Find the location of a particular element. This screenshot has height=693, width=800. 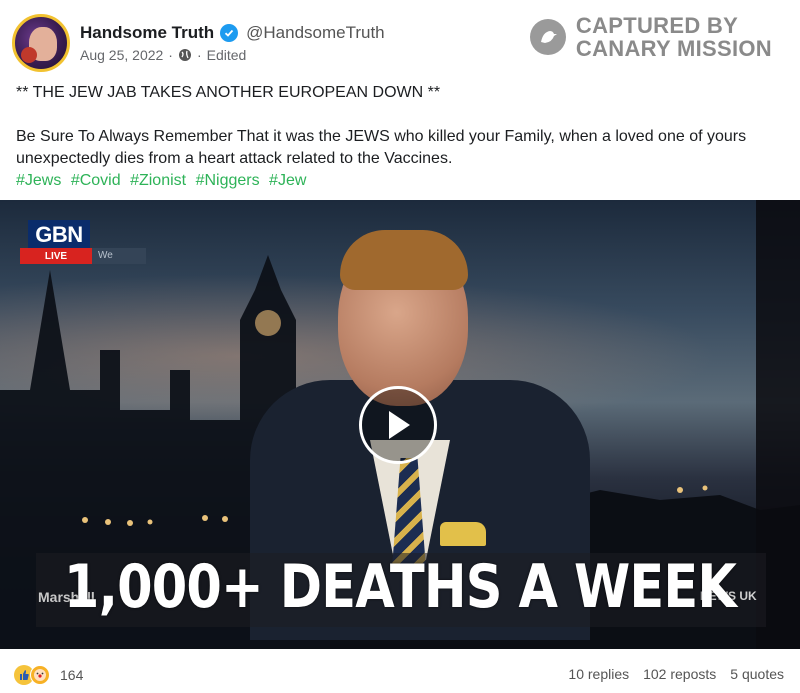

reactions: 164 is located at coordinates (48, 675).